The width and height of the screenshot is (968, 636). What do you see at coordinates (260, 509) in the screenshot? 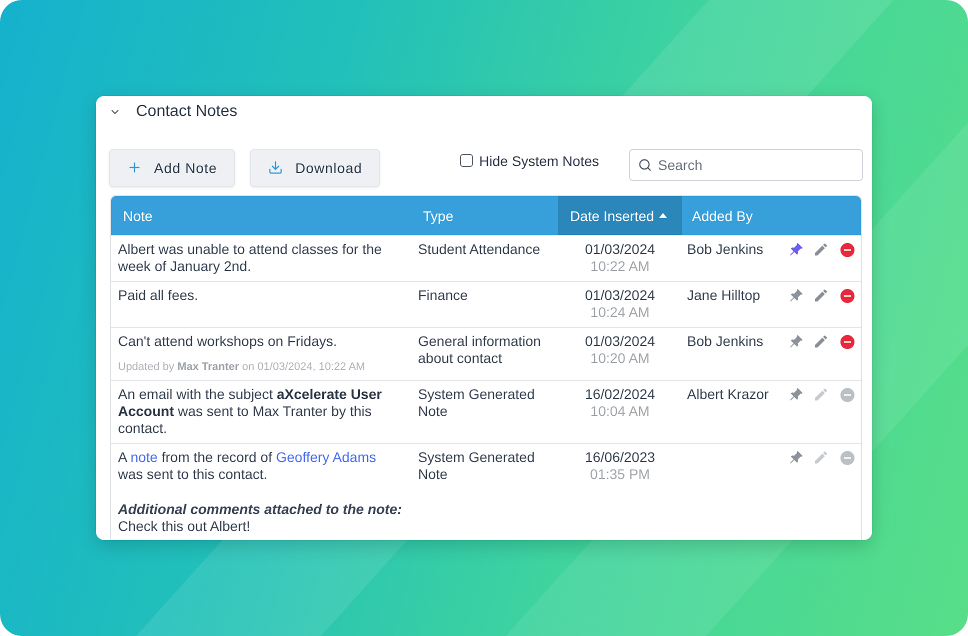
I see `comment-heading: Additional comments attached to the note:` at bounding box center [260, 509].